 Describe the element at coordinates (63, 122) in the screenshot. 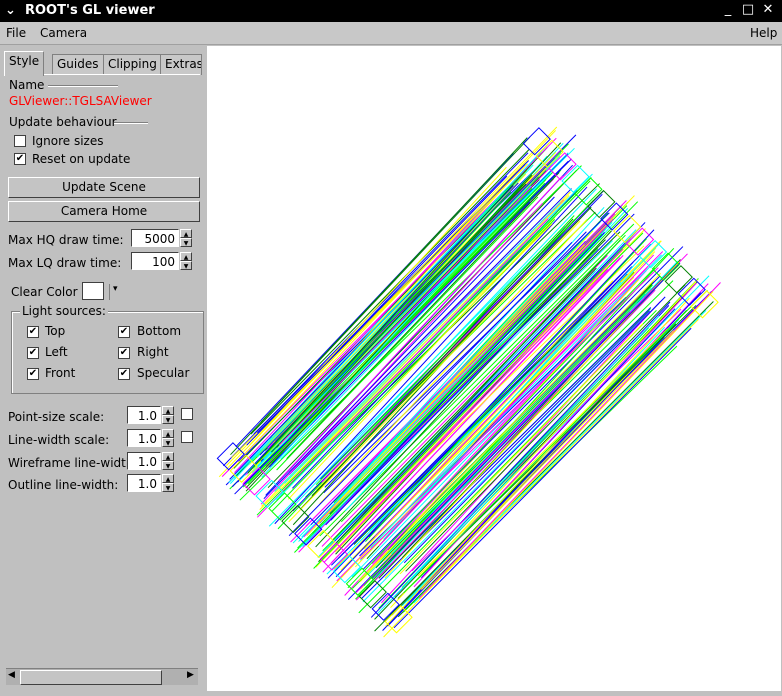

I see `update-behaviour-label: Update behaviour` at that location.